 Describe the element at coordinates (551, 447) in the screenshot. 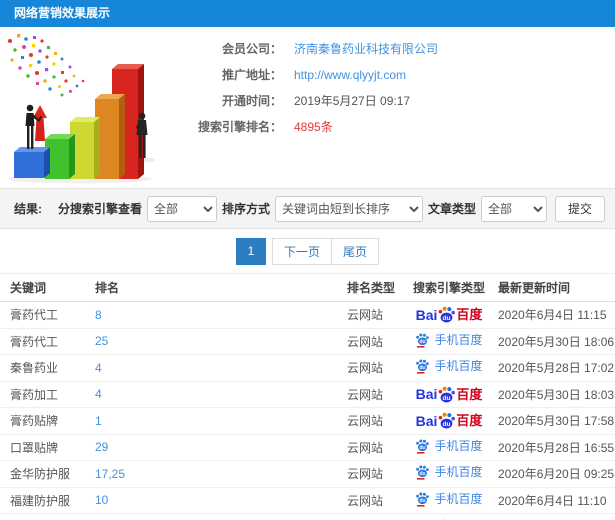

I see `cell-updated: 2020年5月28日 16:55` at that location.